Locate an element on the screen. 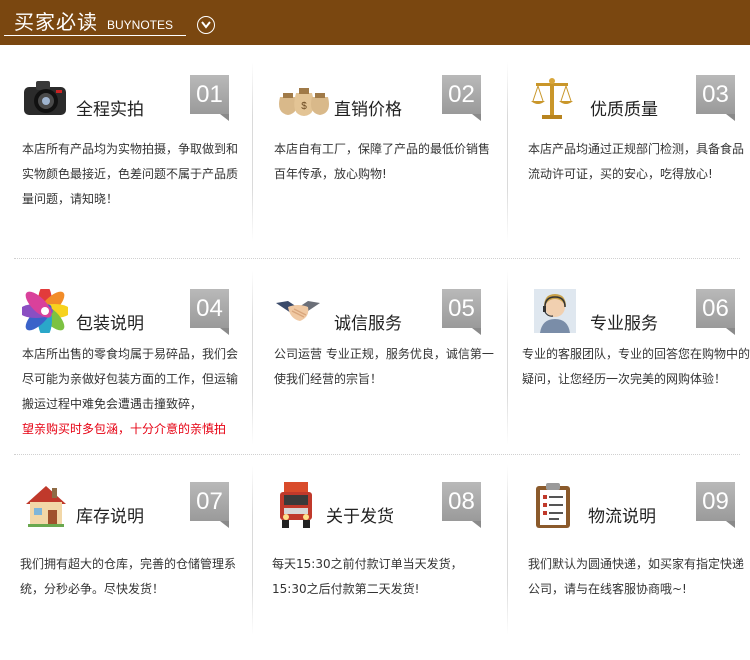  card-title: 优质质量 is located at coordinates (624, 110).